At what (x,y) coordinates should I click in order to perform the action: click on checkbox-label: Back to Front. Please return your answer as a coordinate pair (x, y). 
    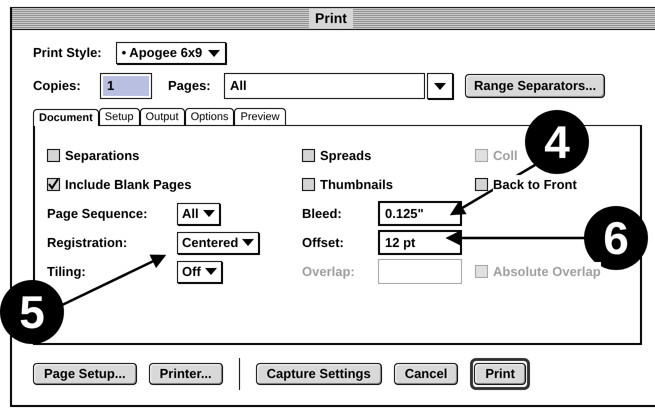
    Looking at the image, I should click on (535, 184).